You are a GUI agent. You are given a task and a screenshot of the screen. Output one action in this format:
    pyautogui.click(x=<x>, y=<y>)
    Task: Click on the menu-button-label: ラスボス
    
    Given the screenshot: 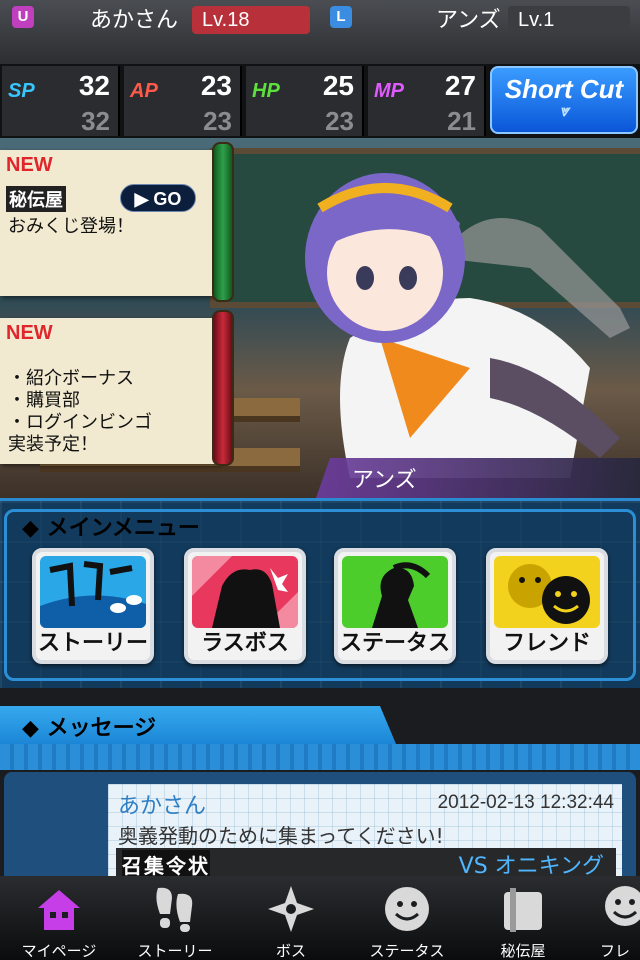 What is the action you would take?
    pyautogui.click(x=245, y=643)
    